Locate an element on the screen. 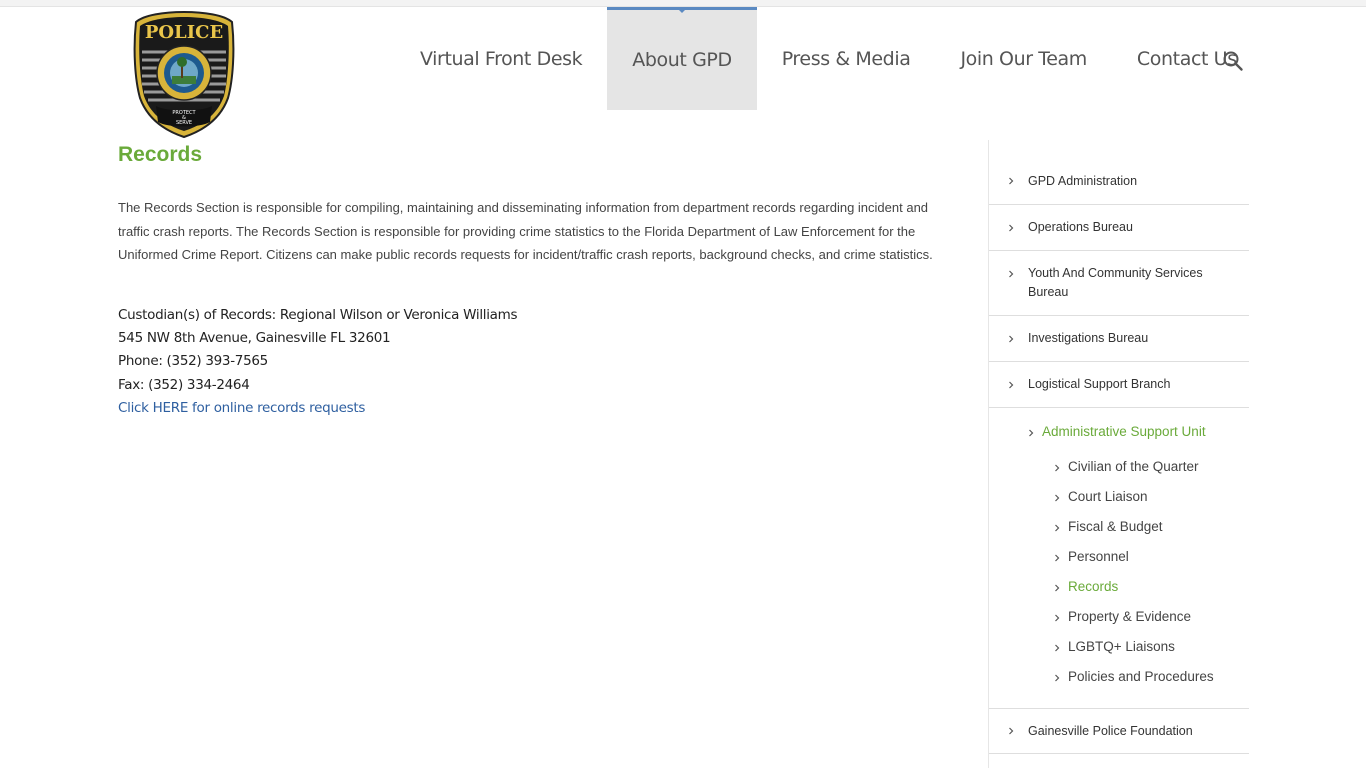 Image resolution: width=1366 pixels, height=768 pixels. sidebar-sub-administrative-support-unit: Administrative Support Unit is located at coordinates (1117, 431).